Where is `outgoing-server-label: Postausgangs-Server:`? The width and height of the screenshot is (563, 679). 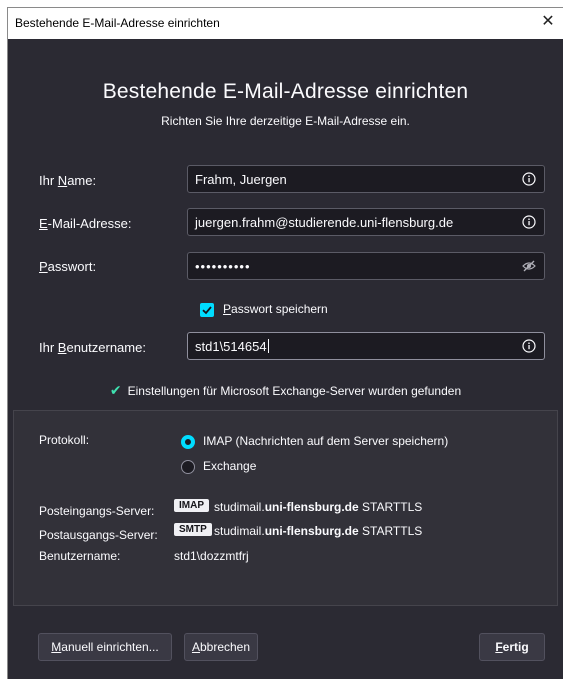
outgoing-server-label: Postausgangs-Server: is located at coordinates (98, 535).